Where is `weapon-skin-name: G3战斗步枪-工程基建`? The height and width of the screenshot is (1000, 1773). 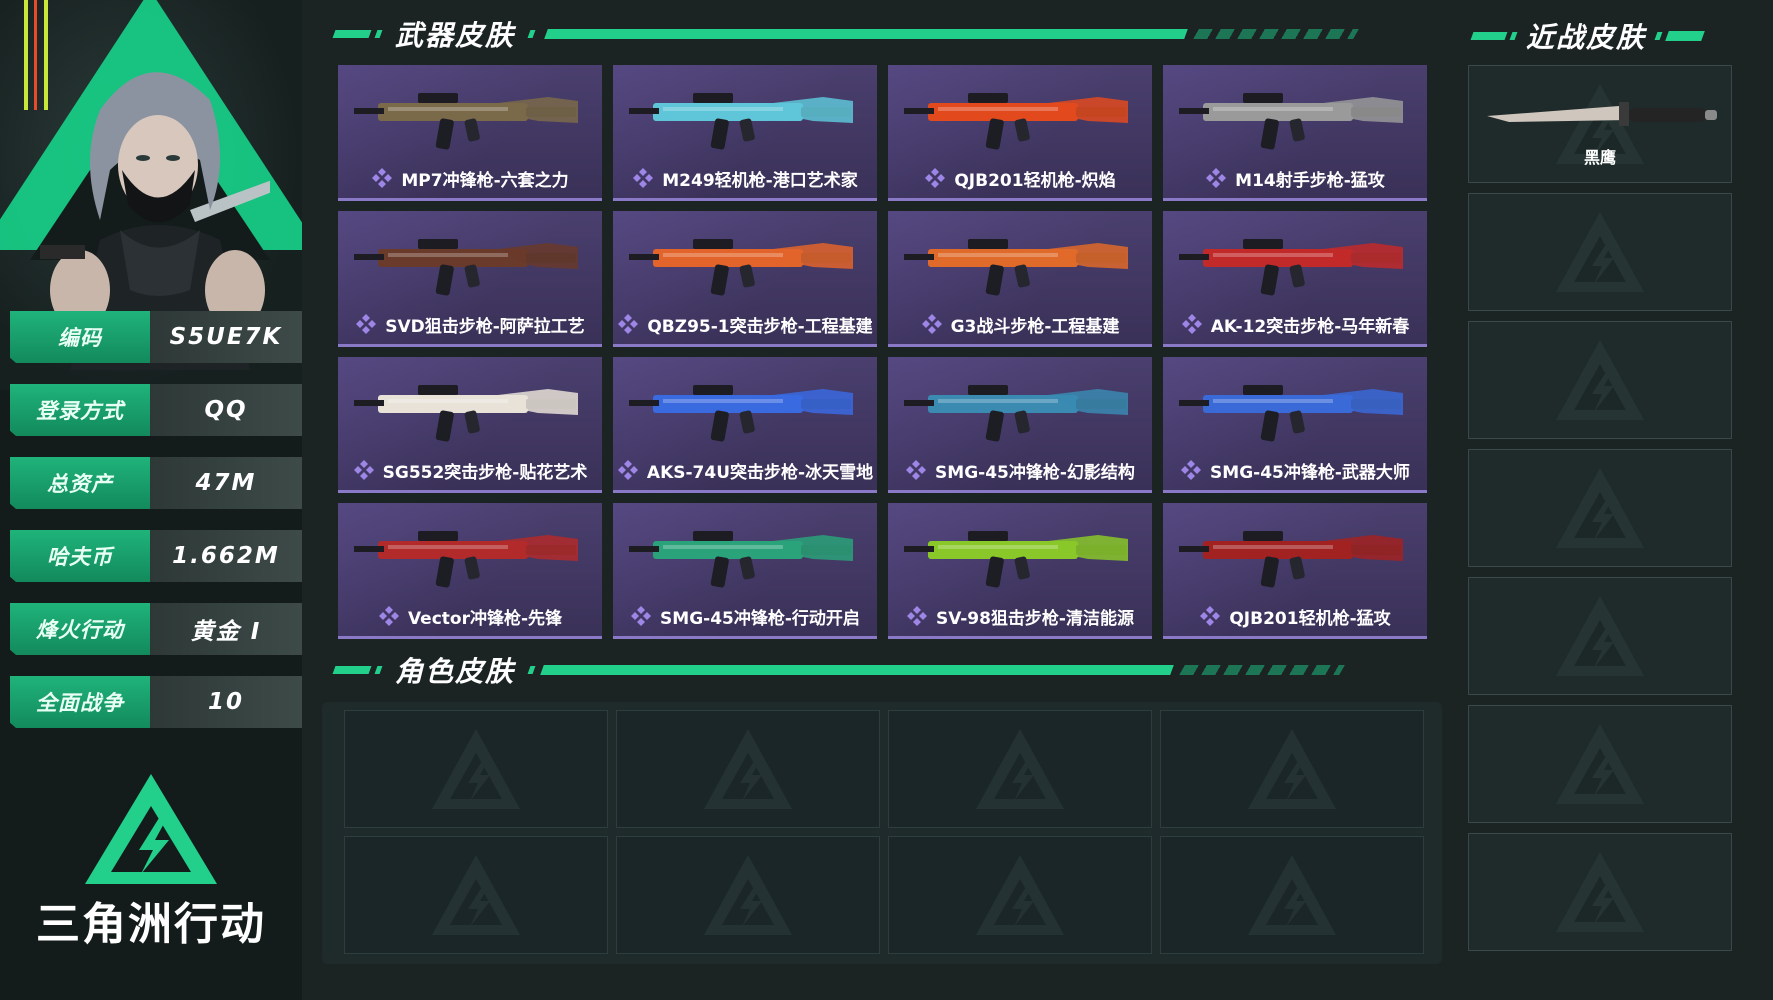
weapon-skin-name: G3战斗步枪-工程基建 is located at coordinates (1035, 326).